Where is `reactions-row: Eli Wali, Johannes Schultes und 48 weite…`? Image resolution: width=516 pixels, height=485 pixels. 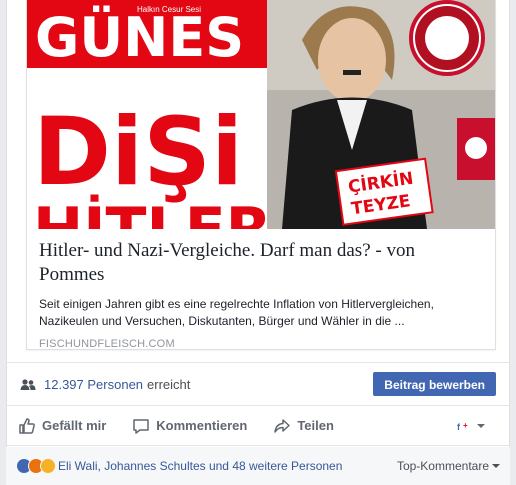
reactions-row: Eli Wali, Johannes Schultes und 48 weite… is located at coordinates (258, 466).